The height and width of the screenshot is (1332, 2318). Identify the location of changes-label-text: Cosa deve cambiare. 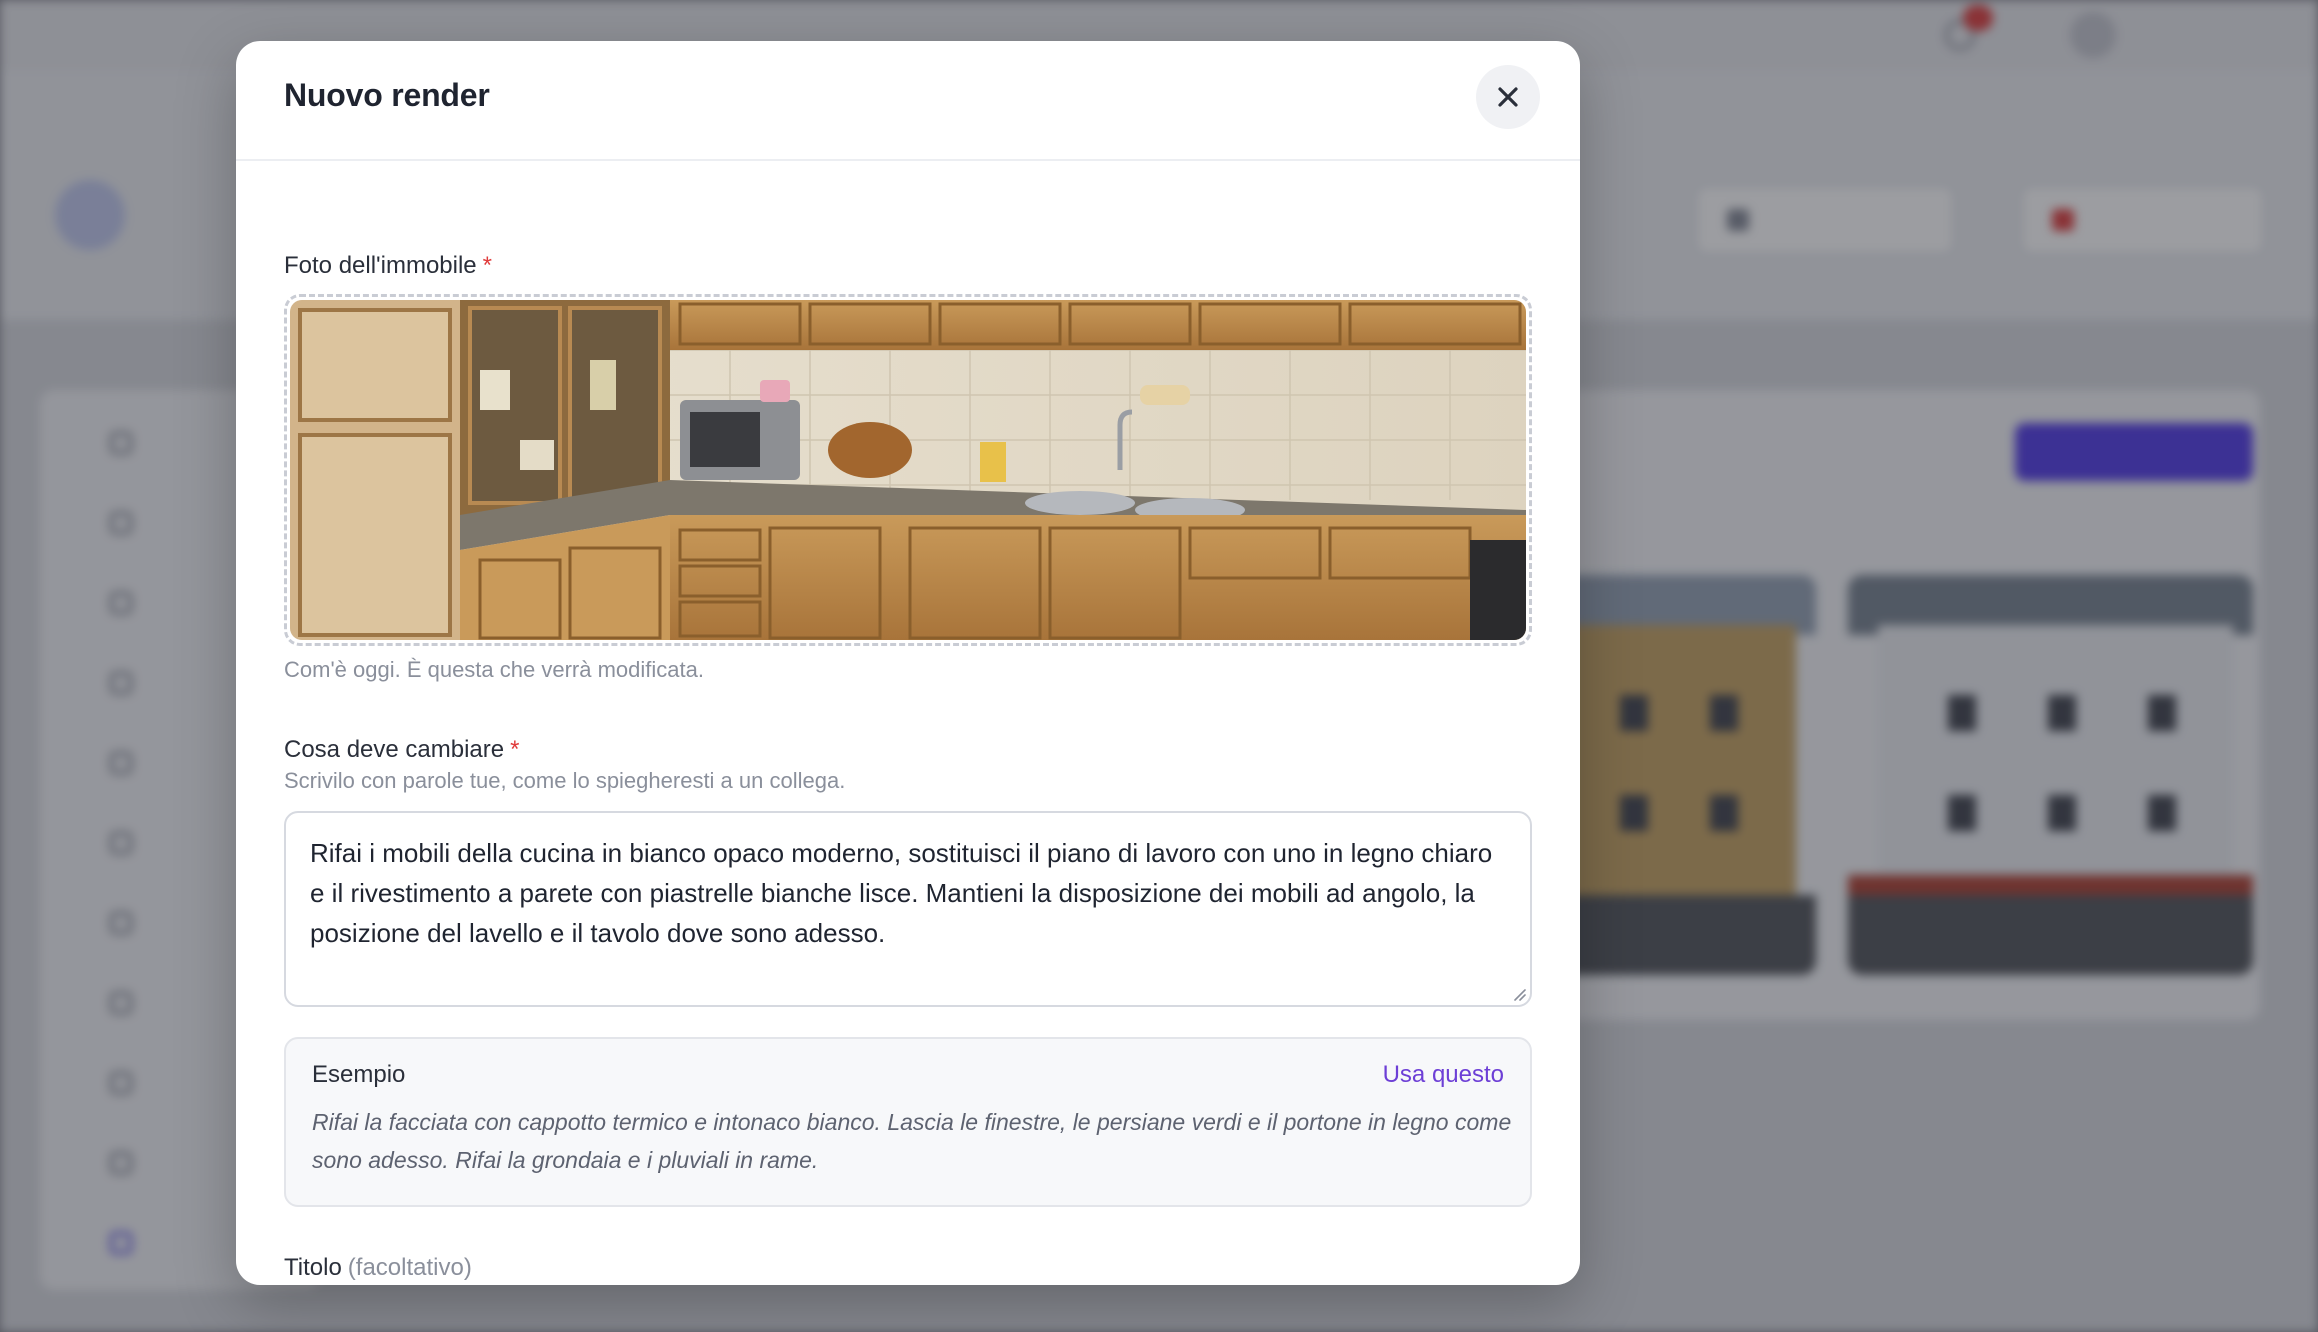
(394, 749).